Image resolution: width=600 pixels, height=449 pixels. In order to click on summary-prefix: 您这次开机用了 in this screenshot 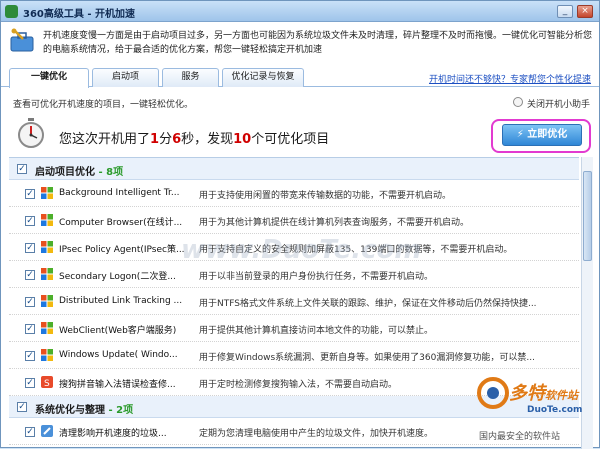, I will do `click(105, 139)`.